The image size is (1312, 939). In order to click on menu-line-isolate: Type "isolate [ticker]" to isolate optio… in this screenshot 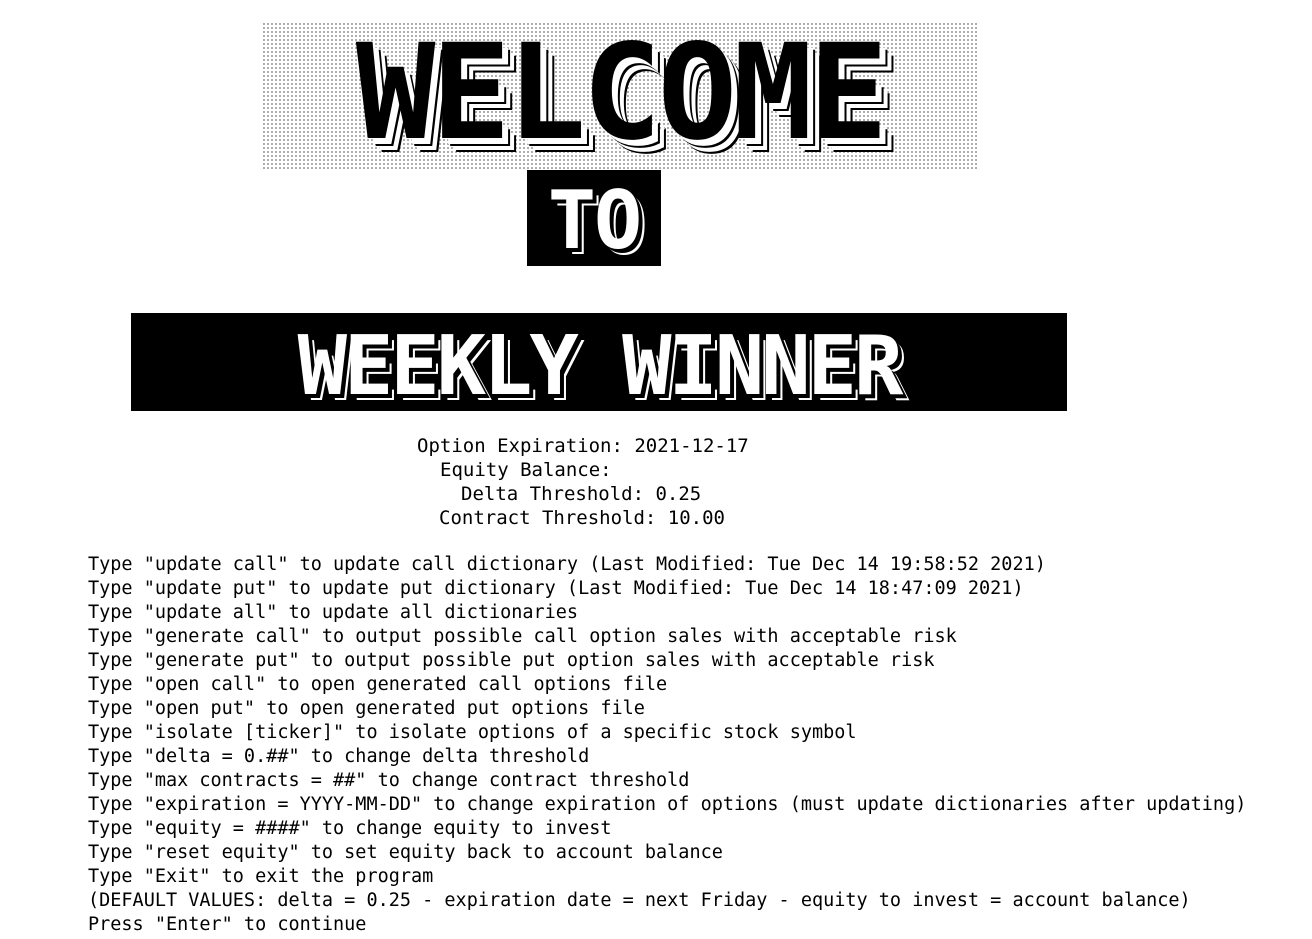, I will do `click(472, 732)`.